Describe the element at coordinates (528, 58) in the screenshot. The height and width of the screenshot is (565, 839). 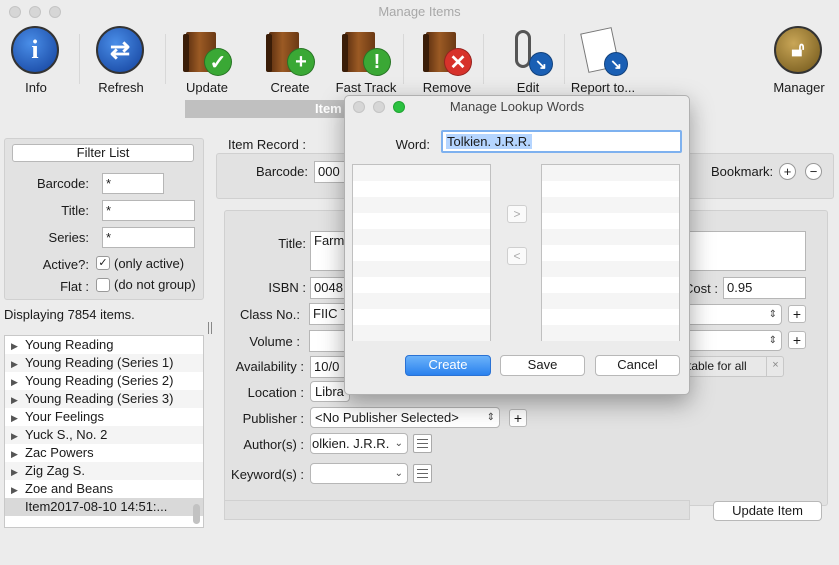
I see `edit-button: ↘ Edit` at that location.